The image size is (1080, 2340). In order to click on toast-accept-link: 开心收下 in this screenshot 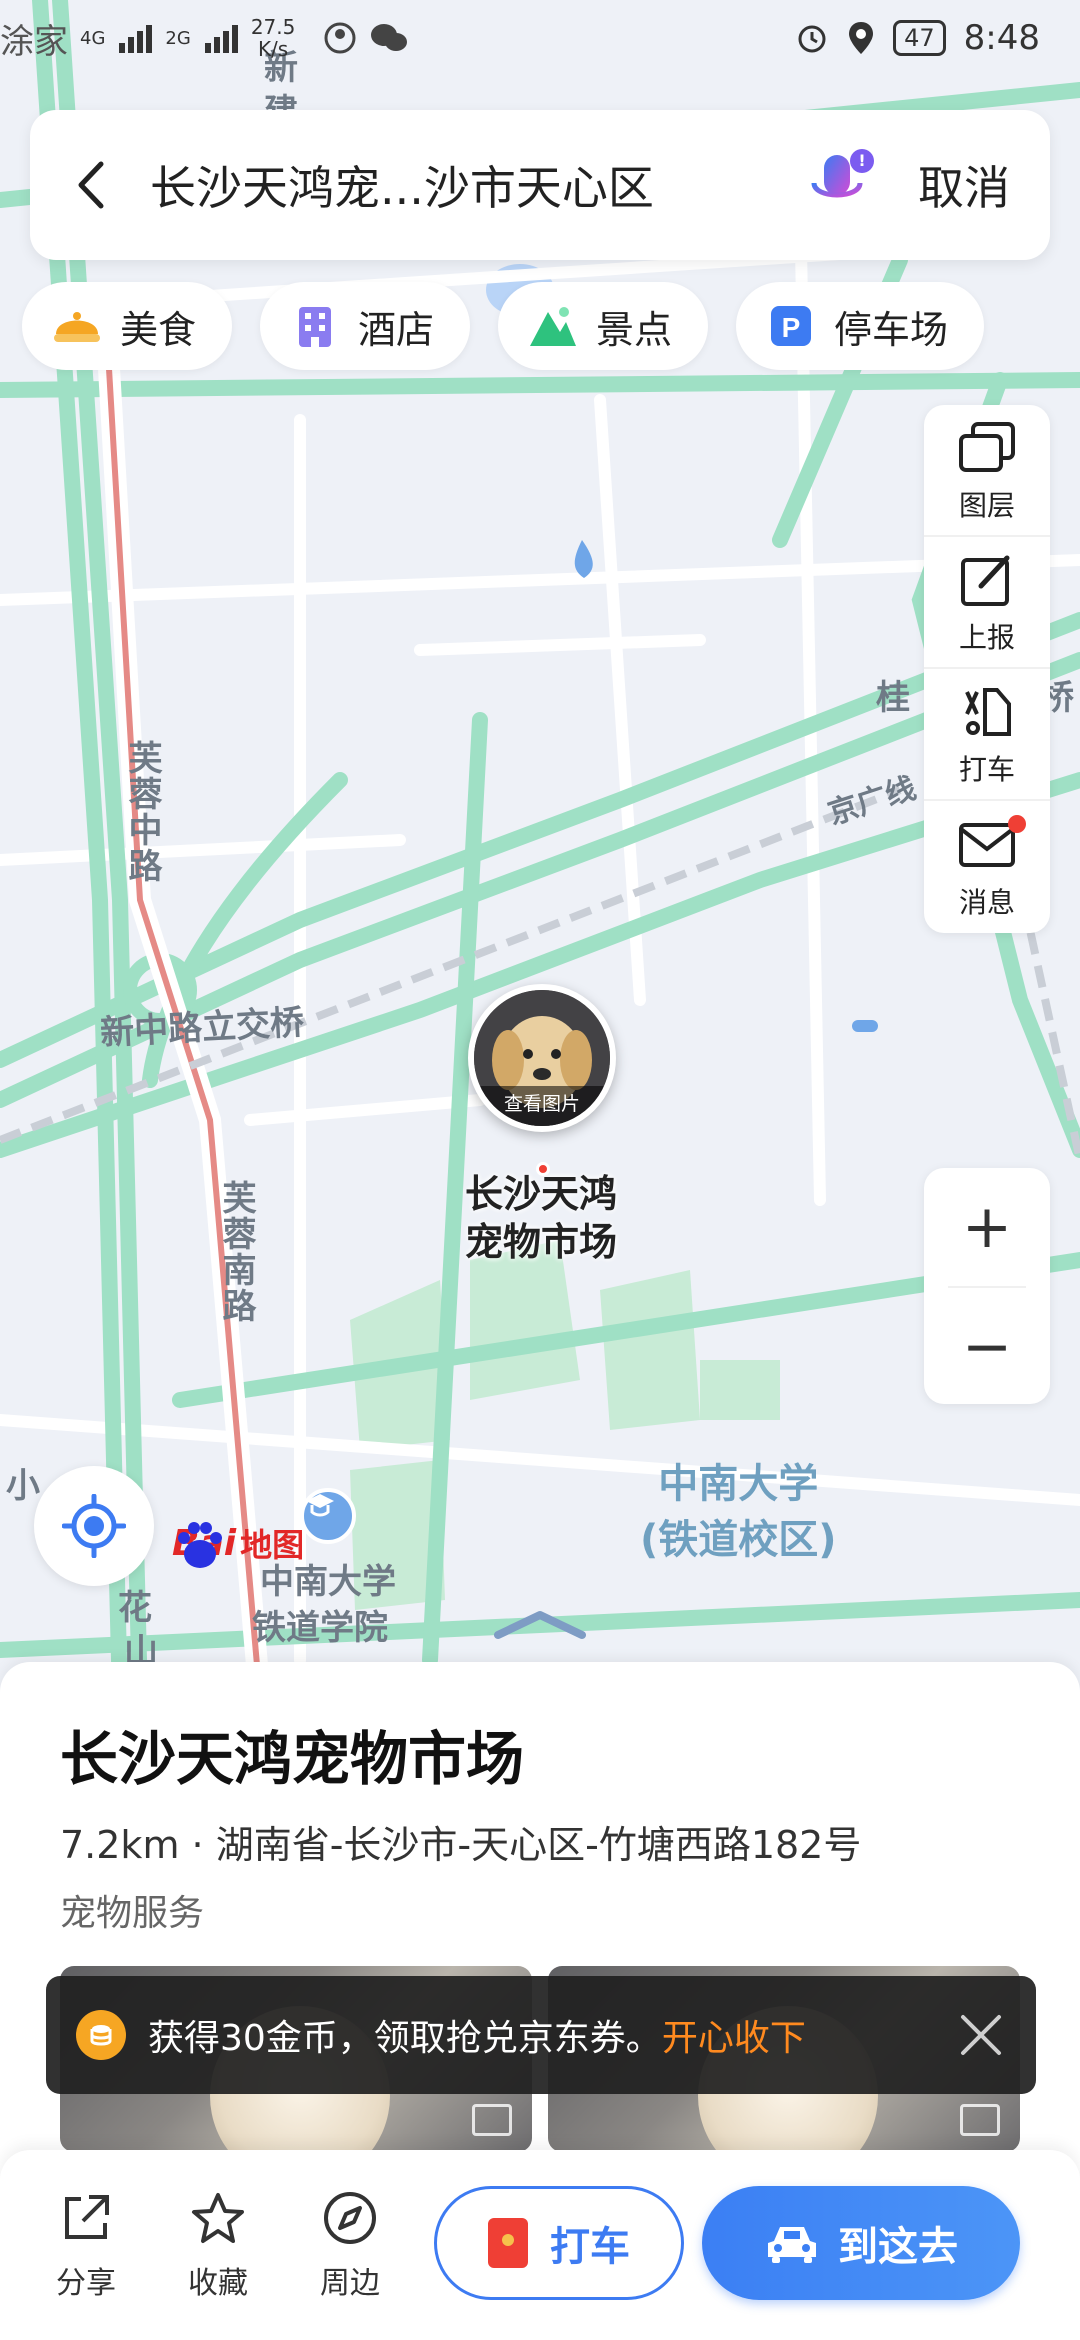, I will do `click(734, 2038)`.